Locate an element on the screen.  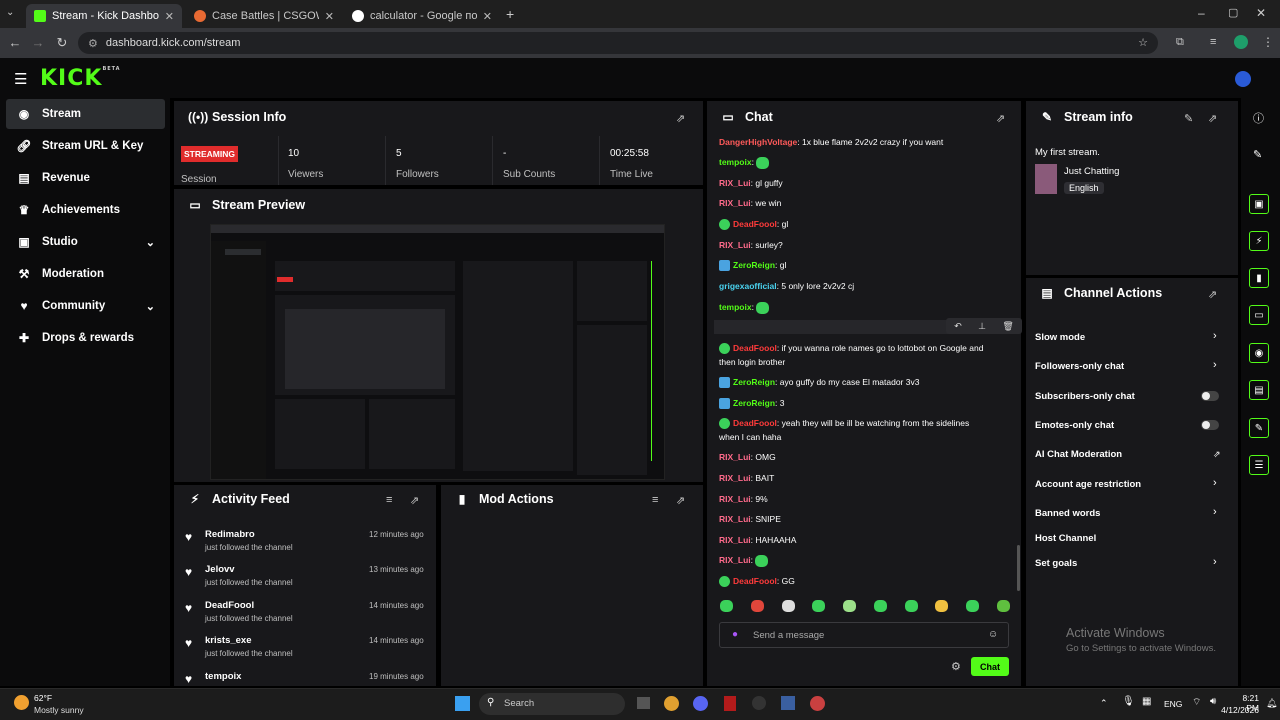
rail-wrench-icon: ✎ is located at coordinates (1259, 428).